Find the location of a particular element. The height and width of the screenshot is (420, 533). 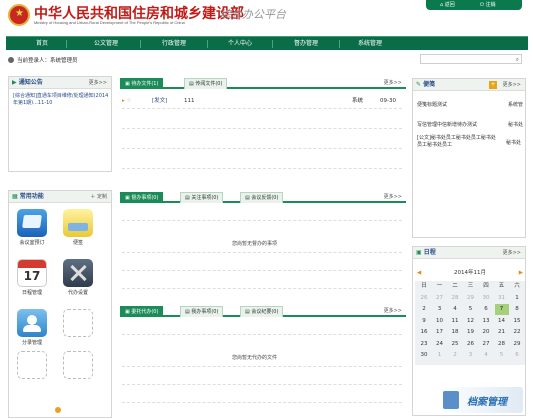

calendar-day: 7 is located at coordinates (501, 309).